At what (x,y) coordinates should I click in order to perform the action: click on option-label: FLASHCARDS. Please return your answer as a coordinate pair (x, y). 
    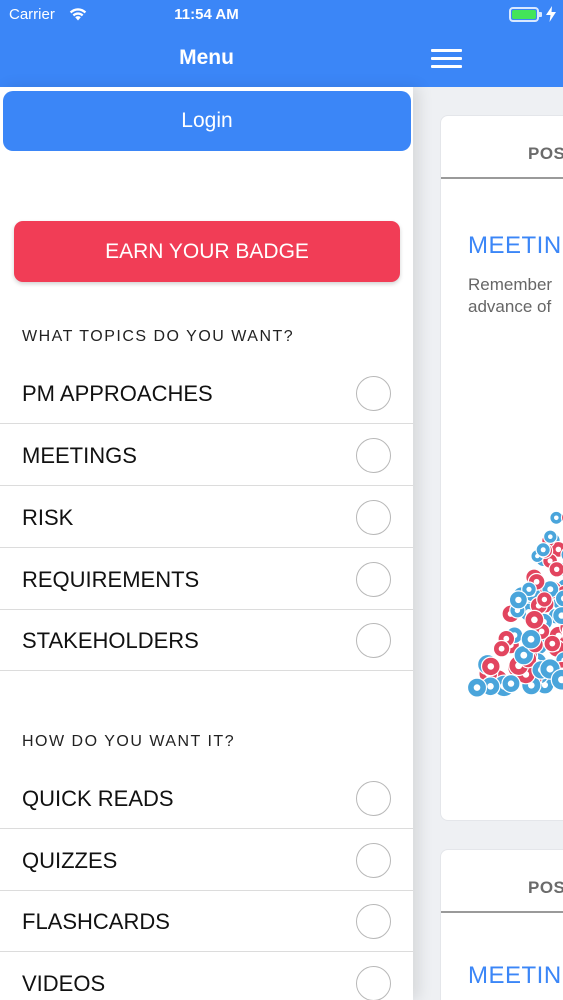
    Looking at the image, I should click on (96, 921).